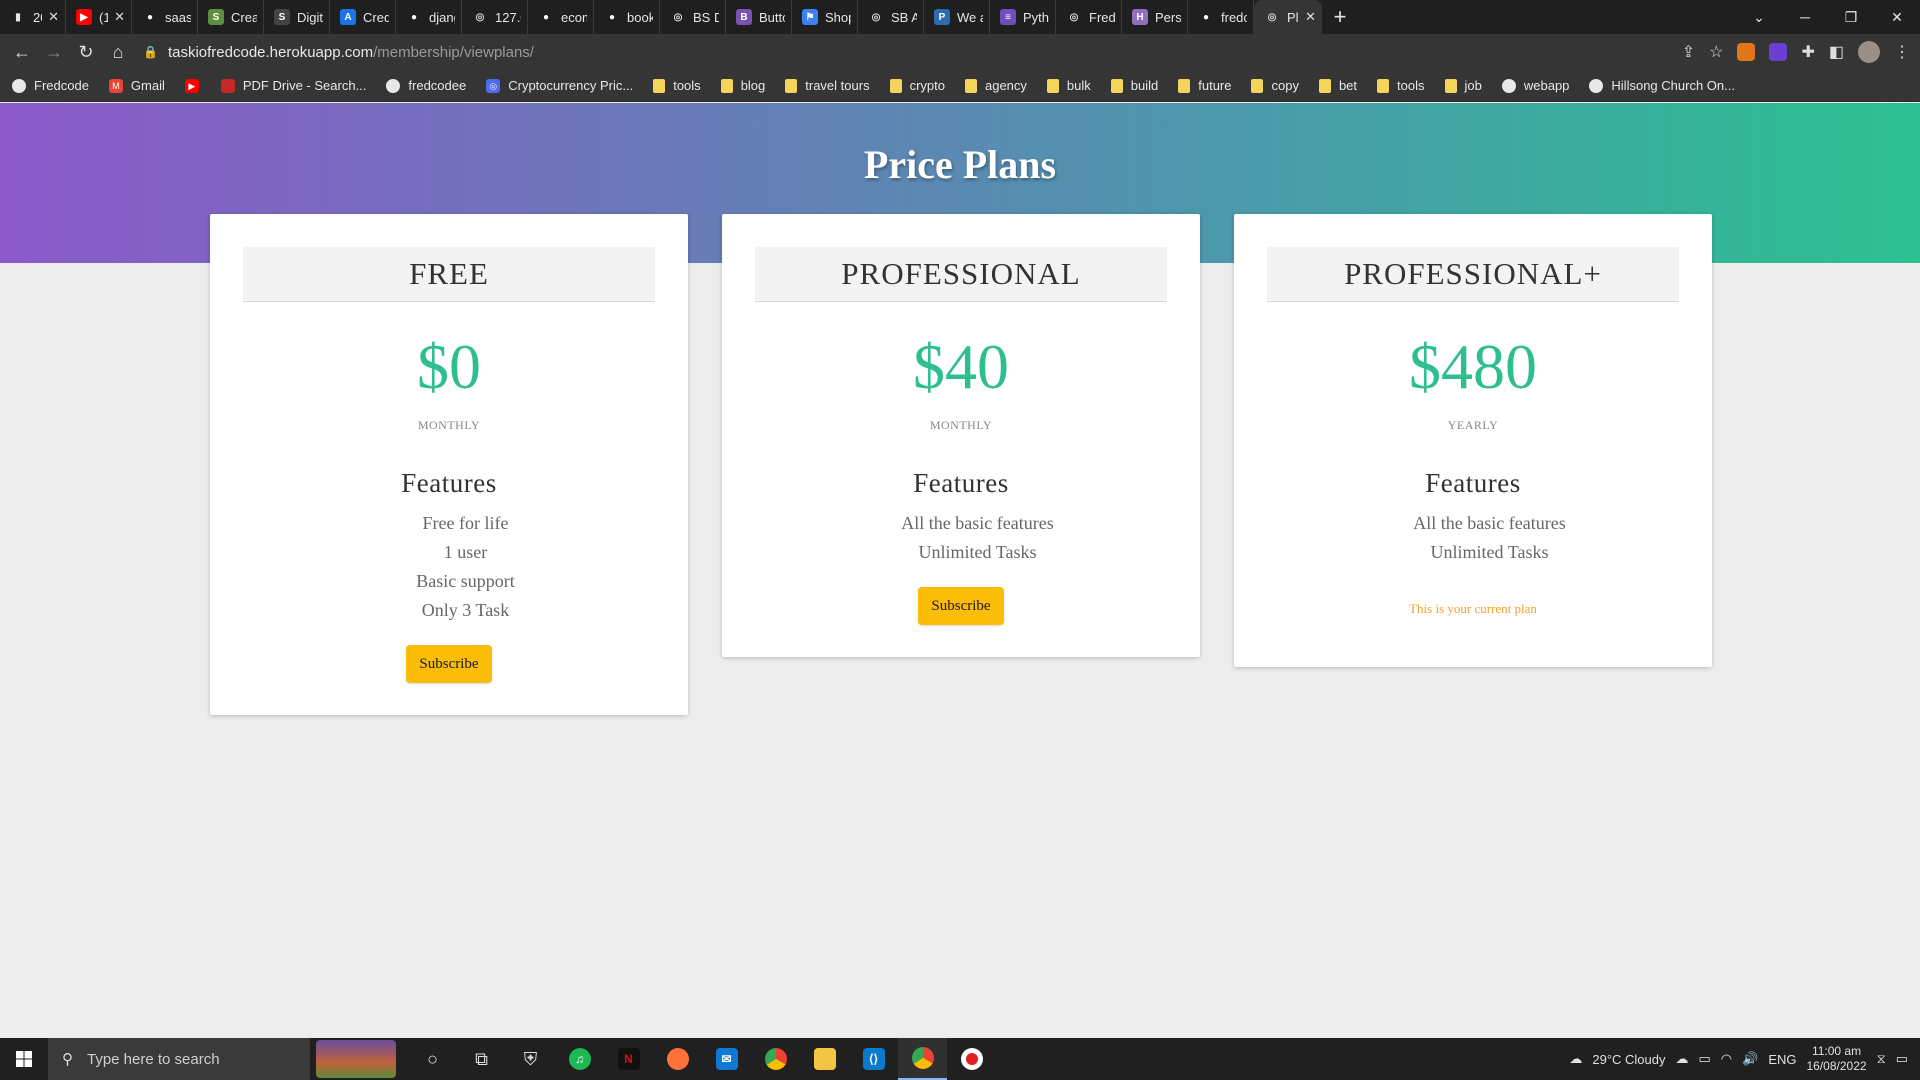  What do you see at coordinates (1782, 1059) in the screenshot?
I see `language-indicator: ENG` at bounding box center [1782, 1059].